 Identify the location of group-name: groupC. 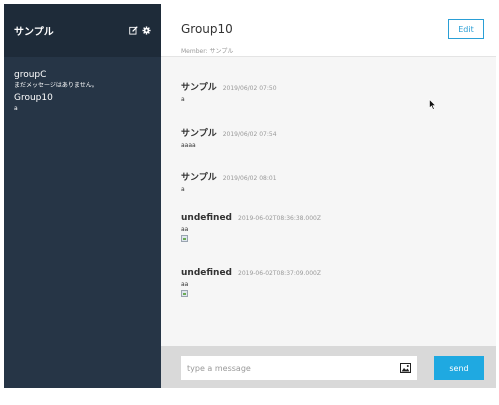
(30, 75).